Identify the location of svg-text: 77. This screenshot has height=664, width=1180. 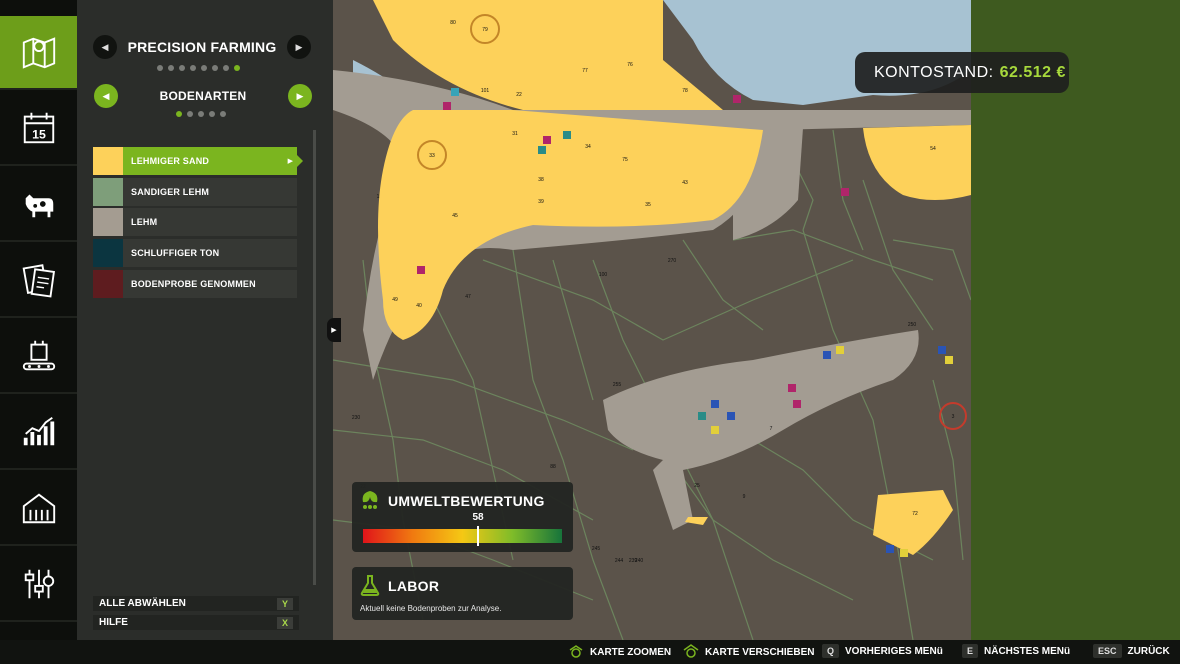
(585, 71).